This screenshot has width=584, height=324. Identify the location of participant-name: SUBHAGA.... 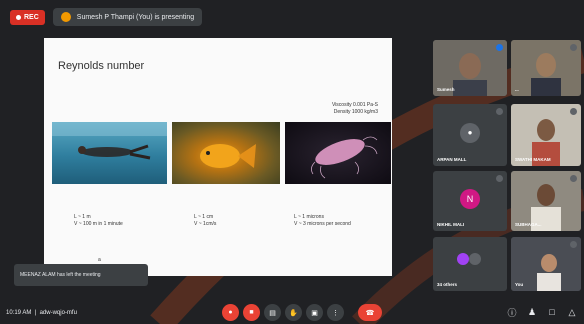
(528, 224).